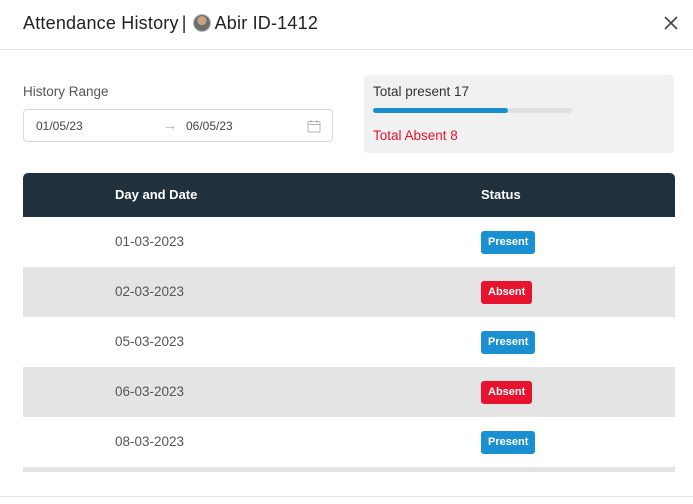  What do you see at coordinates (349, 342) in the screenshot?
I see `table-row: 05-03-2023 Present` at bounding box center [349, 342].